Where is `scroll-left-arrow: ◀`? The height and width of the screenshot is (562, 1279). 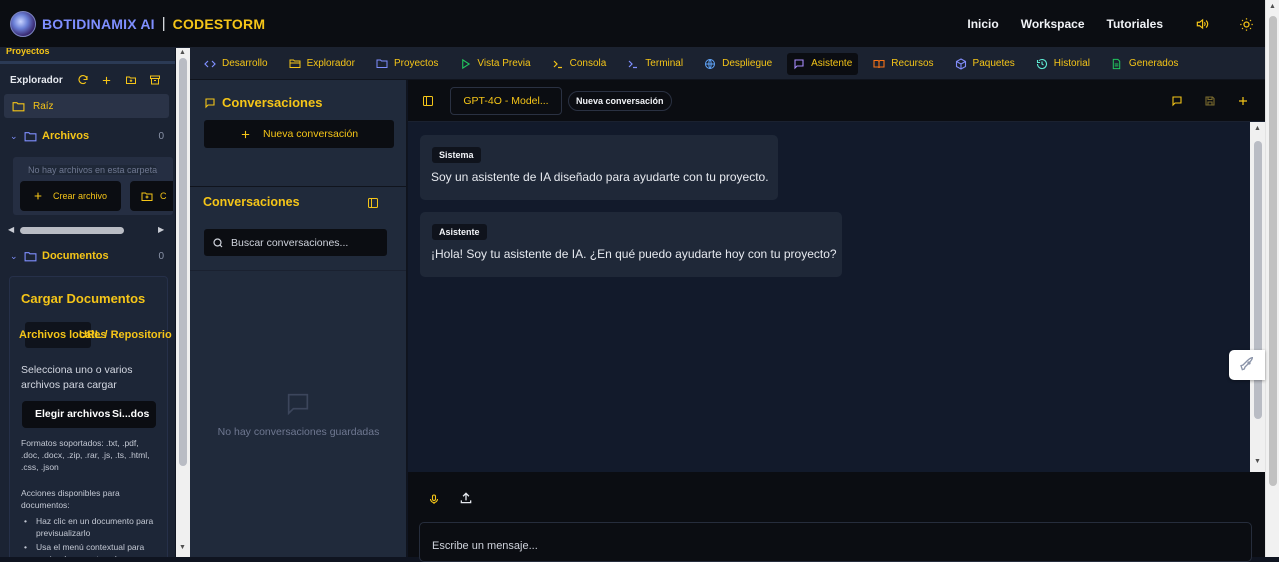
scroll-left-arrow: ◀ is located at coordinates (11, 229).